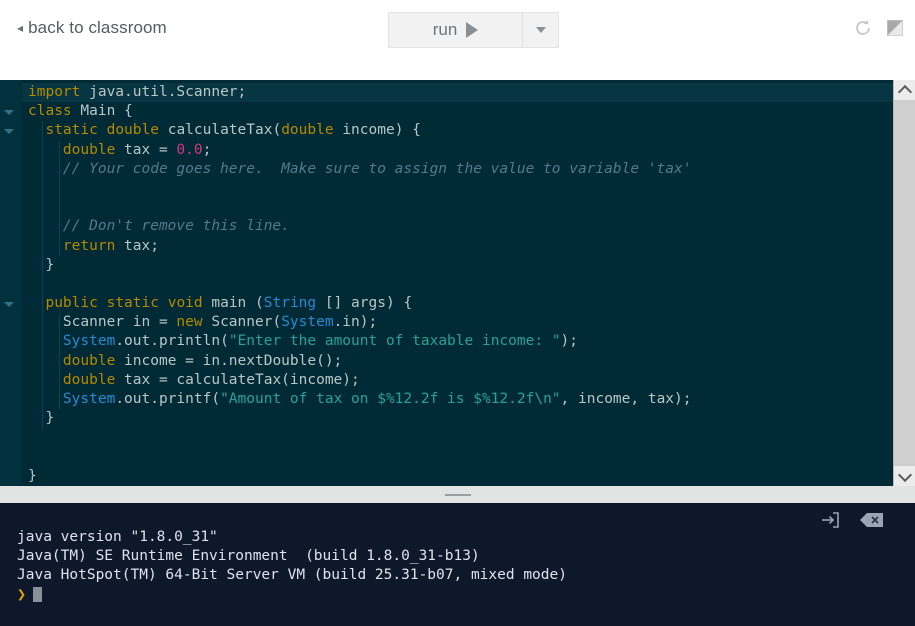 The width and height of the screenshot is (915, 626). Describe the element at coordinates (852, 520) in the screenshot. I see `console-icon-group` at that location.